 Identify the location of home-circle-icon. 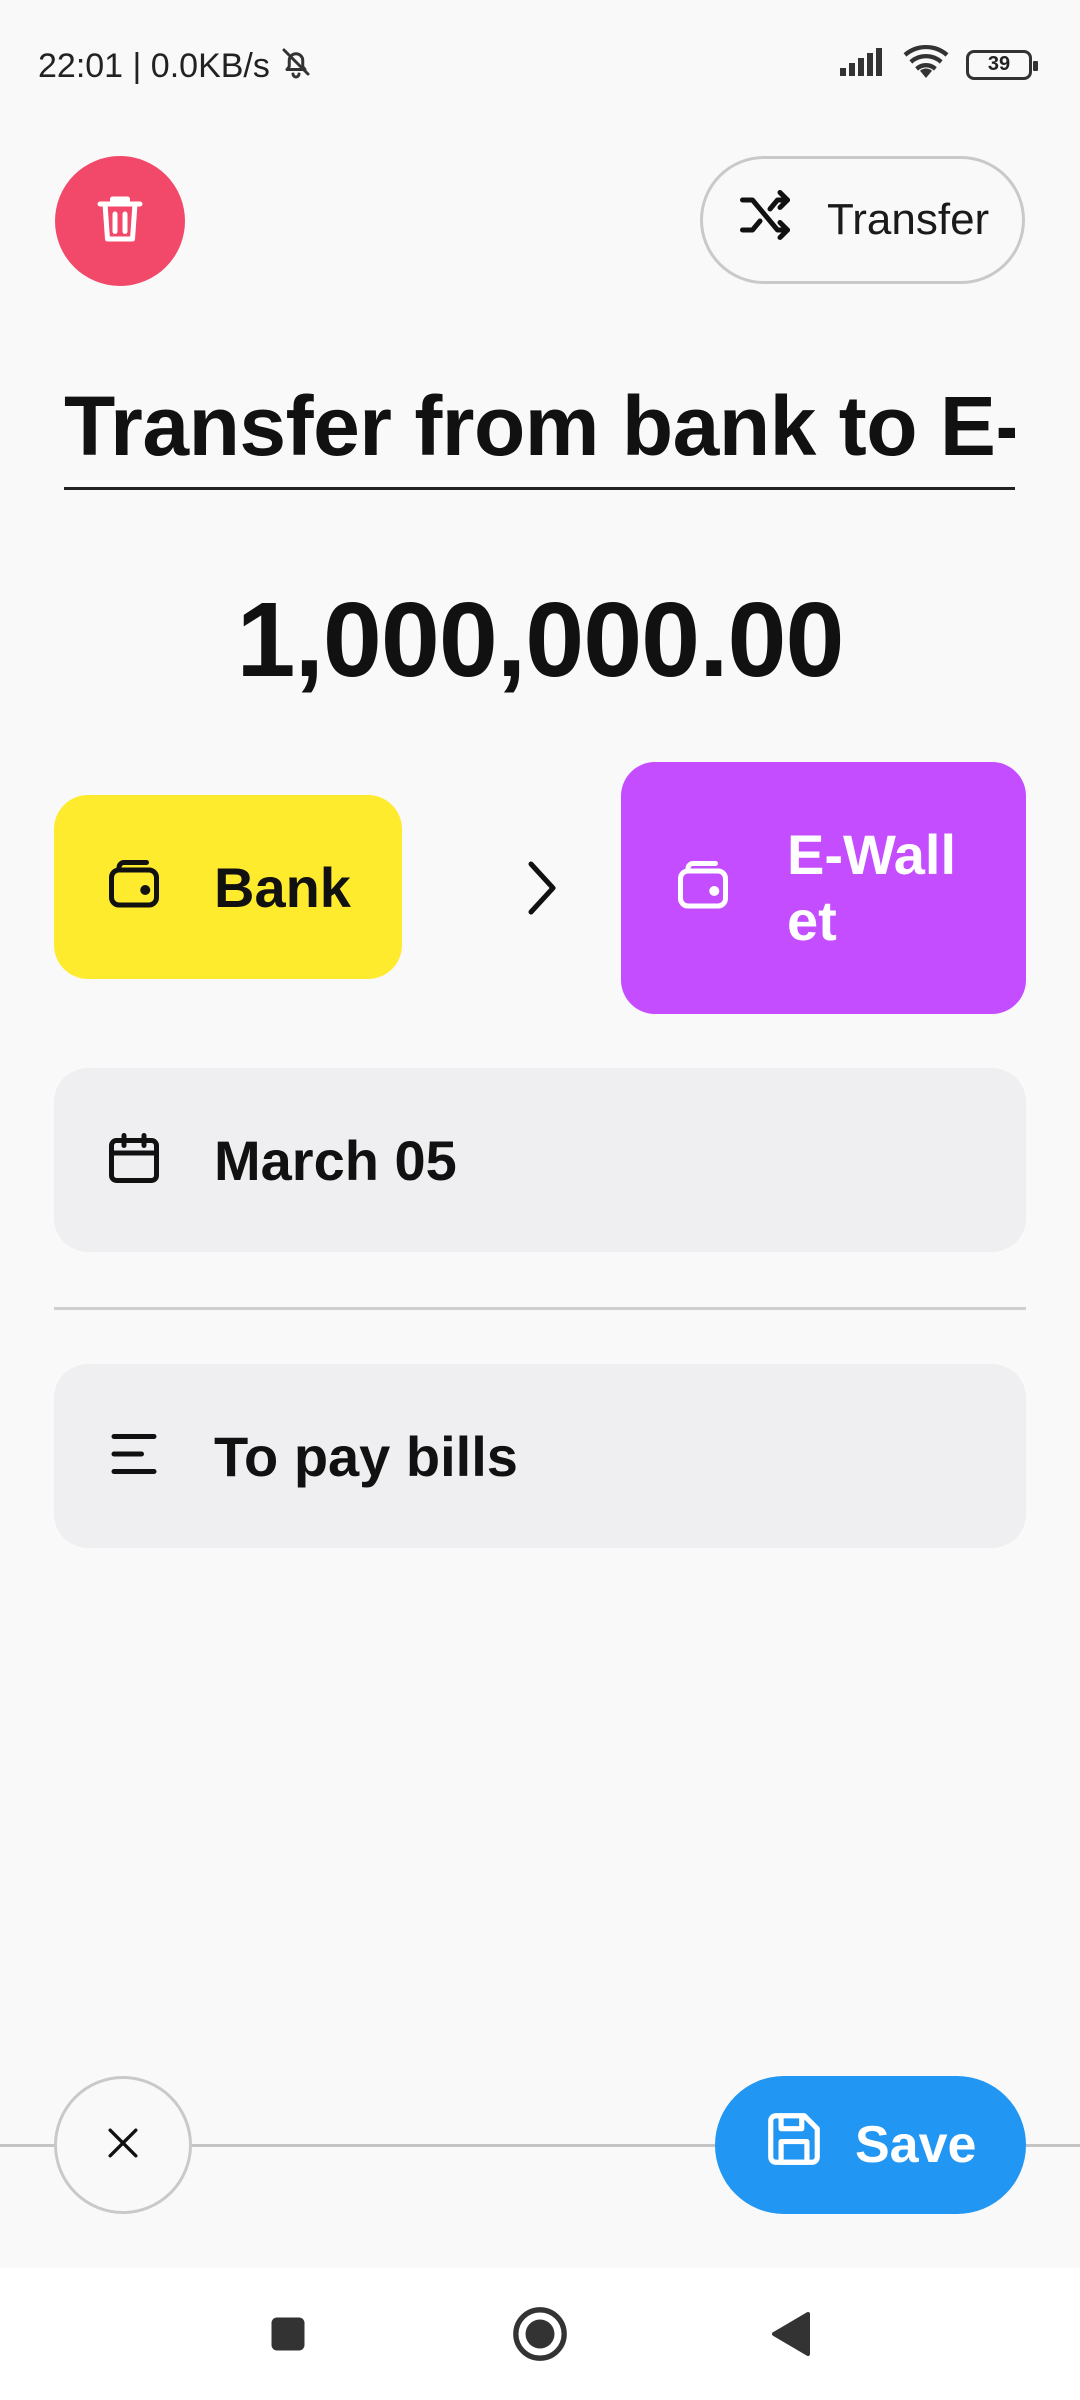
(540, 2334).